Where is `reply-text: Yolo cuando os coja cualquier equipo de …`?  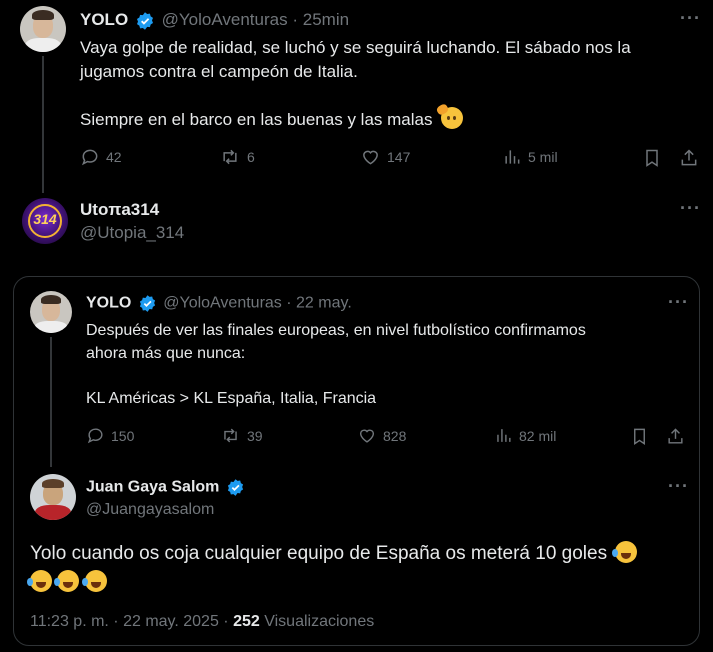 reply-text: Yolo cuando os coja cualquier equipo de … is located at coordinates (319, 553).